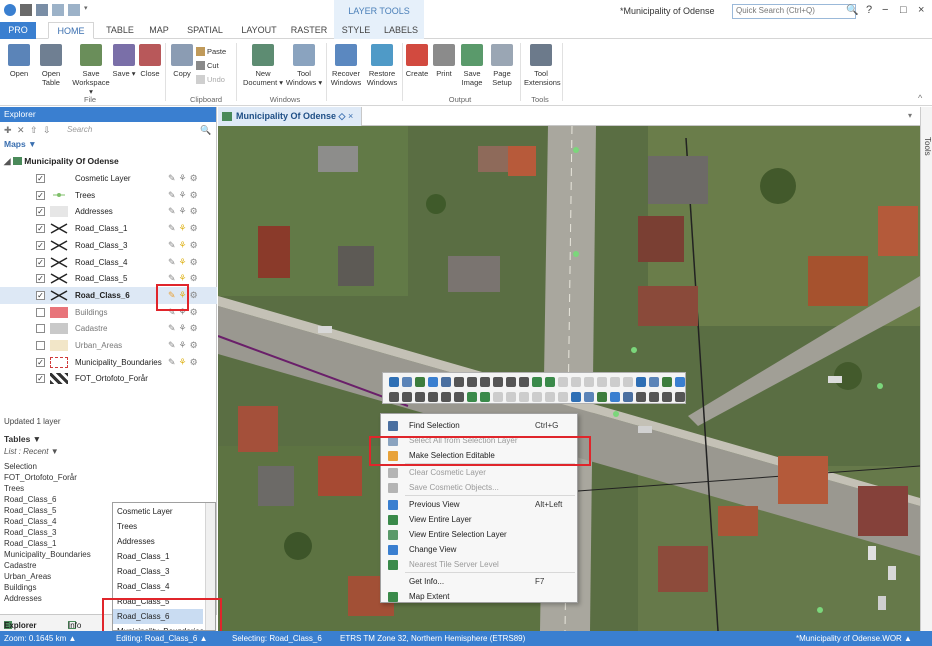 The width and height of the screenshot is (932, 646). What do you see at coordinates (346, 65) in the screenshot?
I see `recover-windows-button: Recover Windows` at bounding box center [346, 65].